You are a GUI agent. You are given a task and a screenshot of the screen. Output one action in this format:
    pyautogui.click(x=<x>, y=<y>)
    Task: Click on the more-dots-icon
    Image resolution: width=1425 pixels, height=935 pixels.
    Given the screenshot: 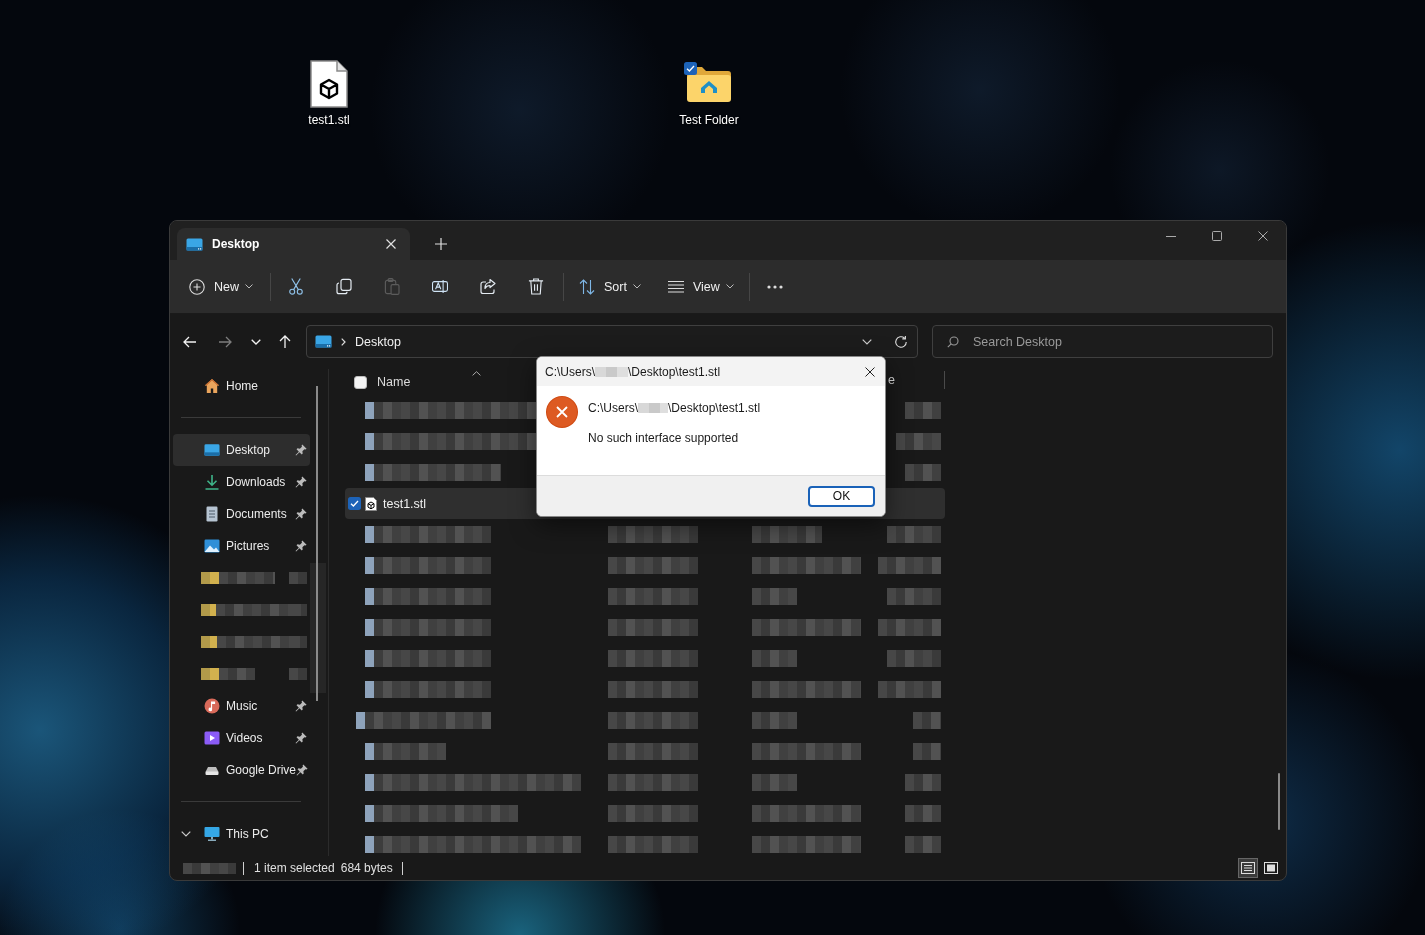 What is the action you would take?
    pyautogui.click(x=774, y=286)
    